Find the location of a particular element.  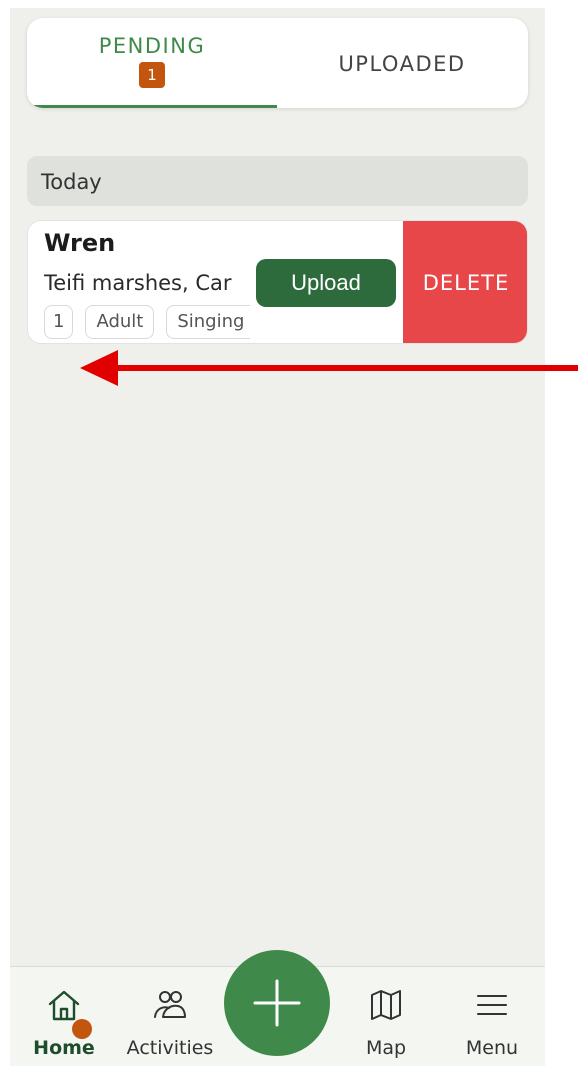

record-location: Teifi marshes, Car is located at coordinates (138, 283).